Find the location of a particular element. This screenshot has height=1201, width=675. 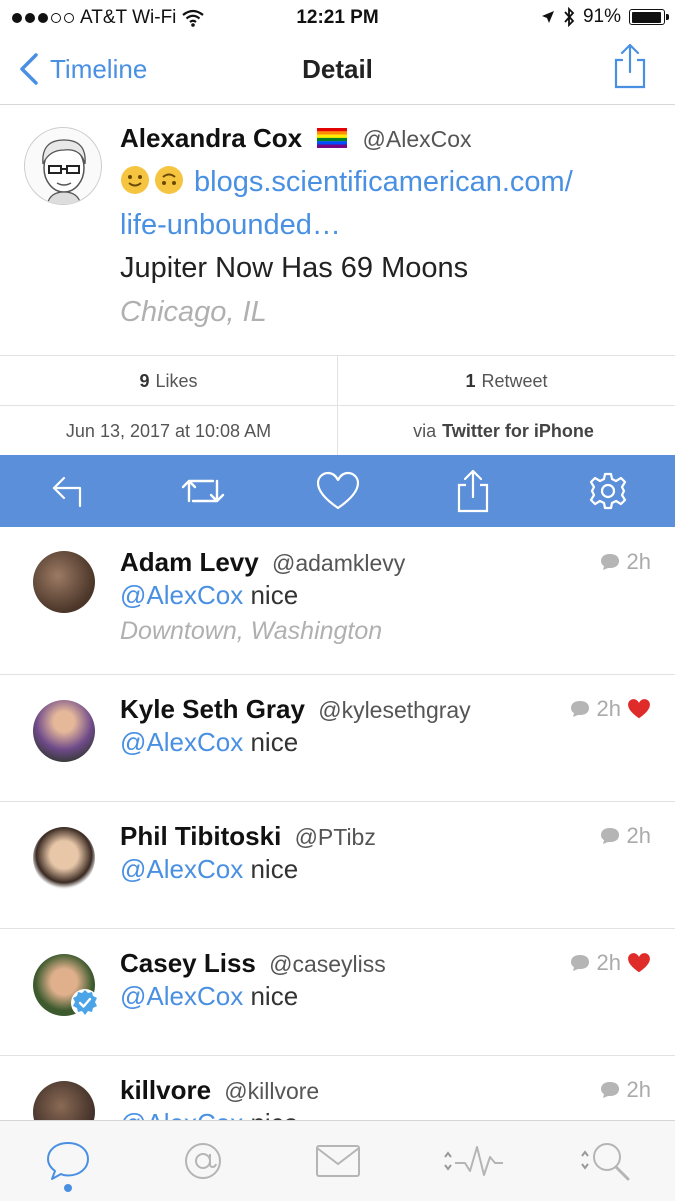

reply-author-name: Phil Tibitoski is located at coordinates (201, 836).